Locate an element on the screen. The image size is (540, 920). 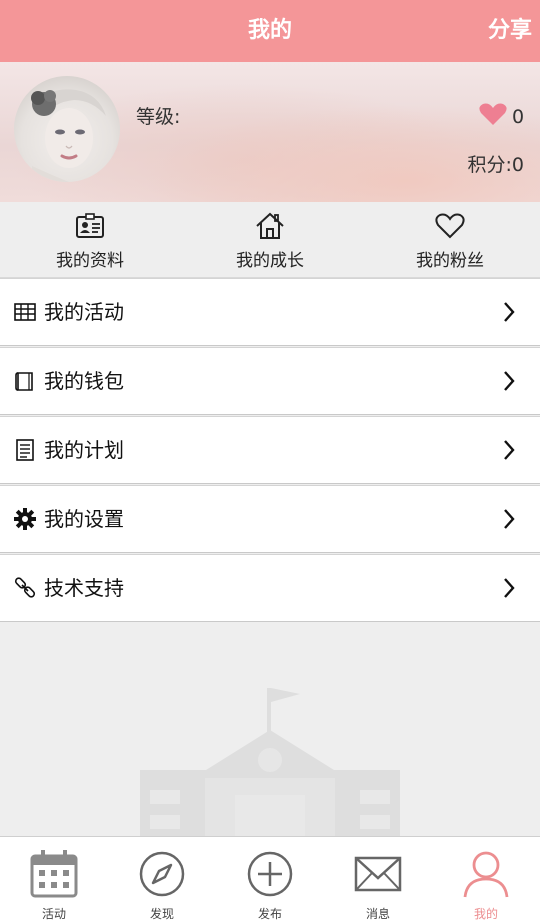
heart-outline-icon is located at coordinates (450, 226).